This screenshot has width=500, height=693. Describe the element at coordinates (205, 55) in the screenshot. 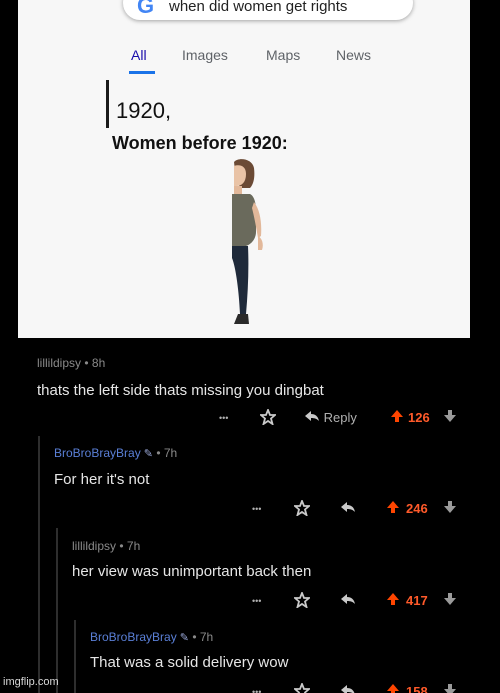

I see `tab-images: Images` at that location.